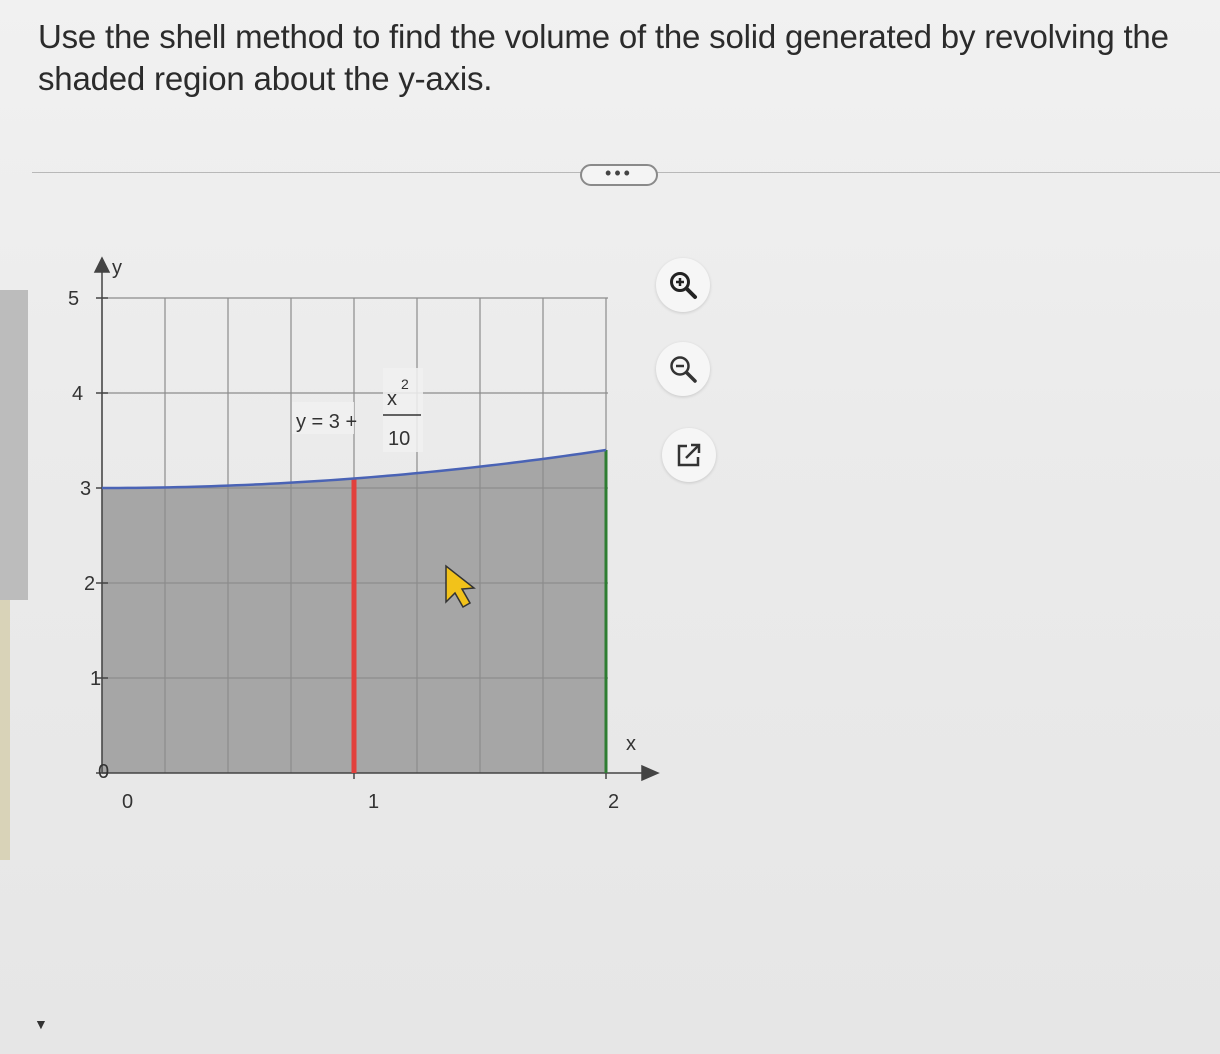  Describe the element at coordinates (619, 175) in the screenshot. I see `more-button: •••` at that location.